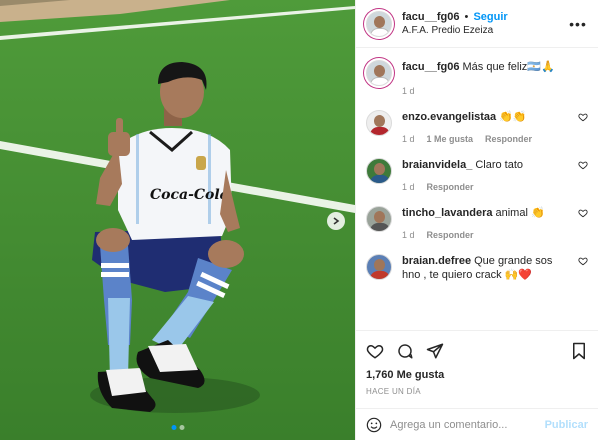 This screenshot has width=598, height=440. What do you see at coordinates (477, 351) in the screenshot?
I see `action-icons` at bounding box center [477, 351].